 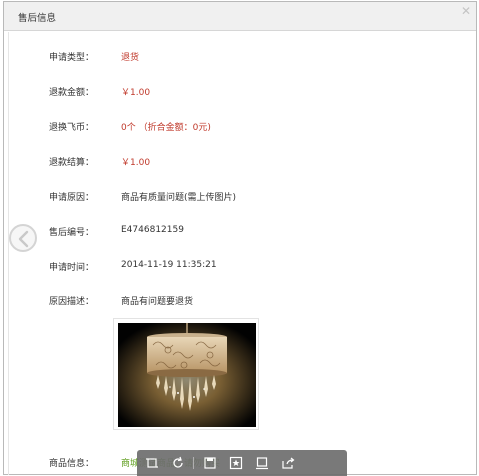 I want to click on fit-icon, so click(x=262, y=463).